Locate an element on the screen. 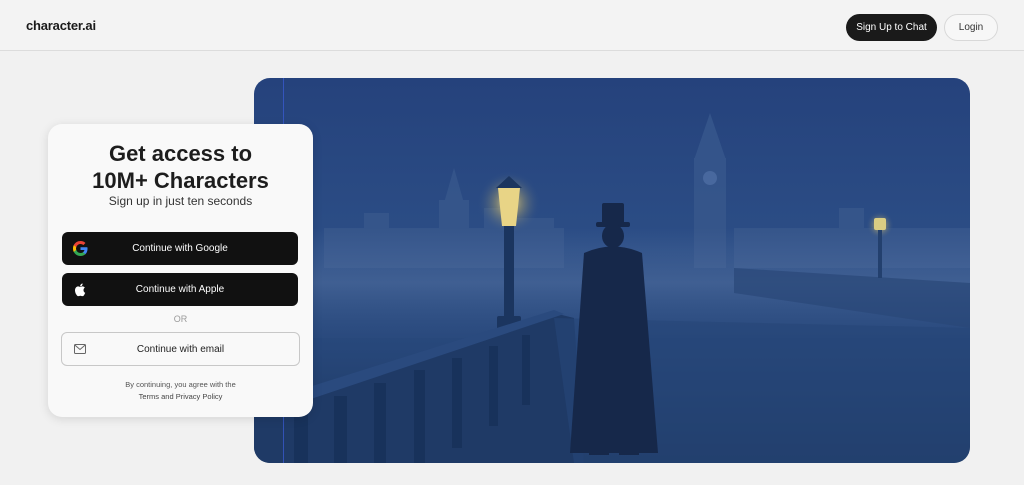 Image resolution: width=1024 pixels, height=485 pixels. or-divider: OR is located at coordinates (180, 319).